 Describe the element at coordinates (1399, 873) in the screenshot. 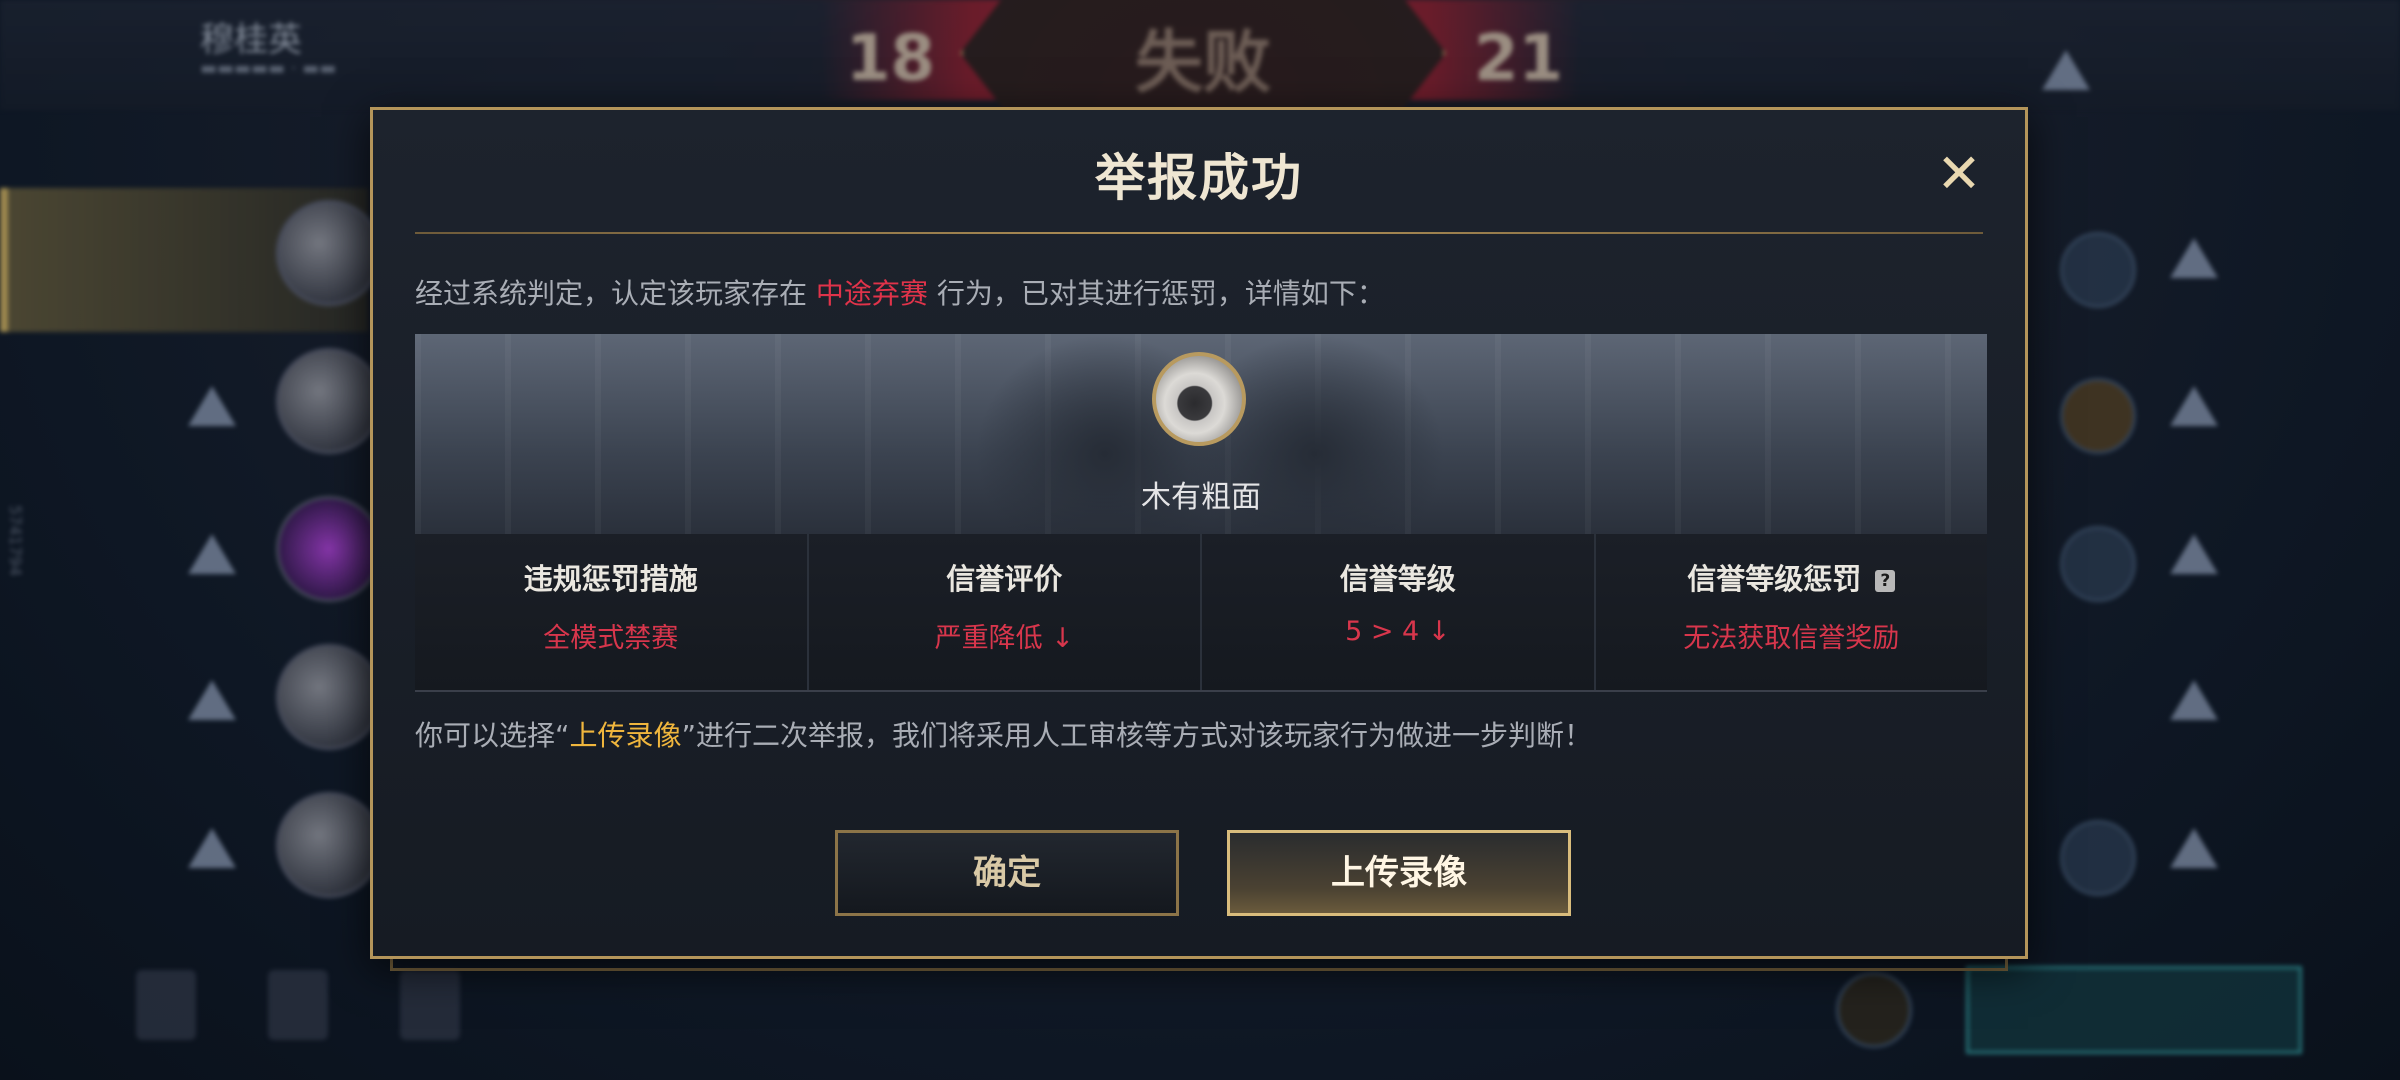

I see `upload-replay-button: 上传录像` at that location.